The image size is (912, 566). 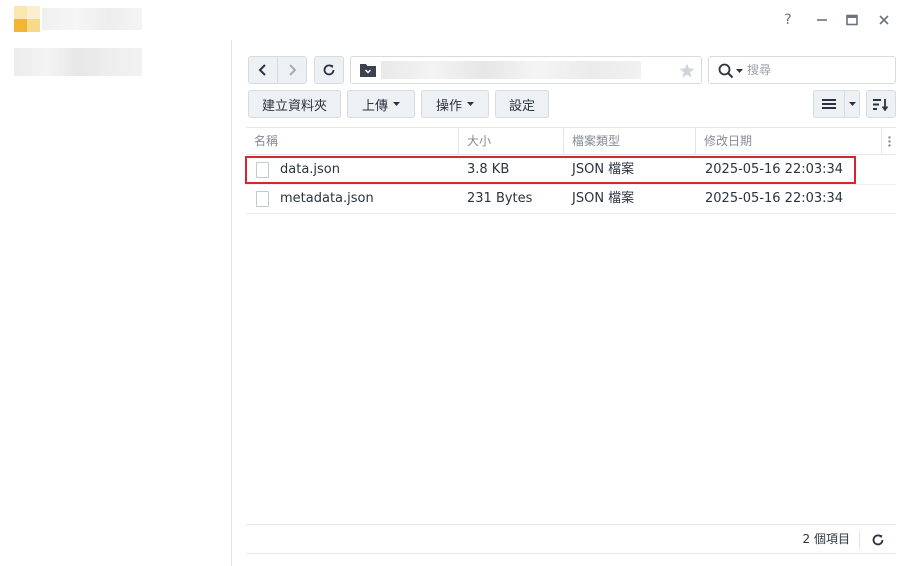 What do you see at coordinates (630, 141) in the screenshot?
I see `column-header-type: 檔案類型` at bounding box center [630, 141].